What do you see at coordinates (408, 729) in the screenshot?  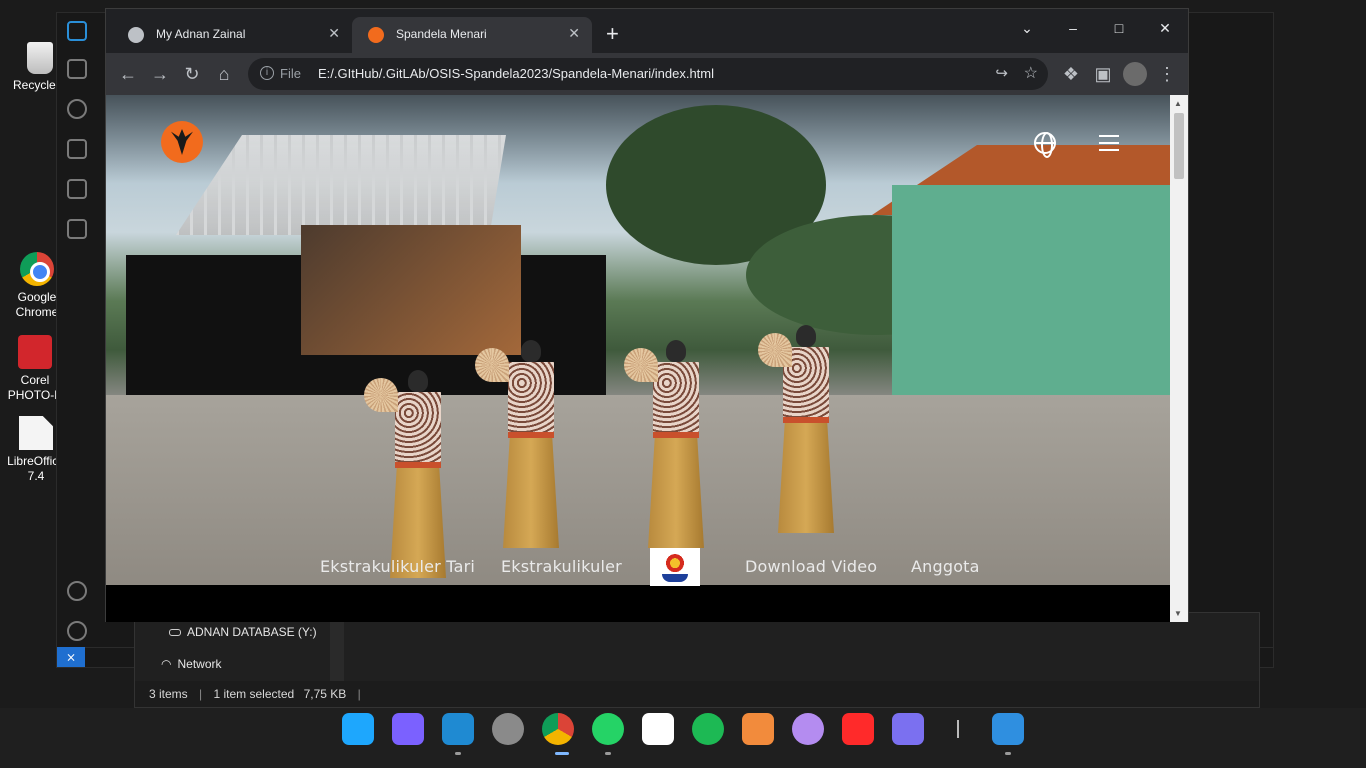 I see `remote-desktop-icon` at bounding box center [408, 729].